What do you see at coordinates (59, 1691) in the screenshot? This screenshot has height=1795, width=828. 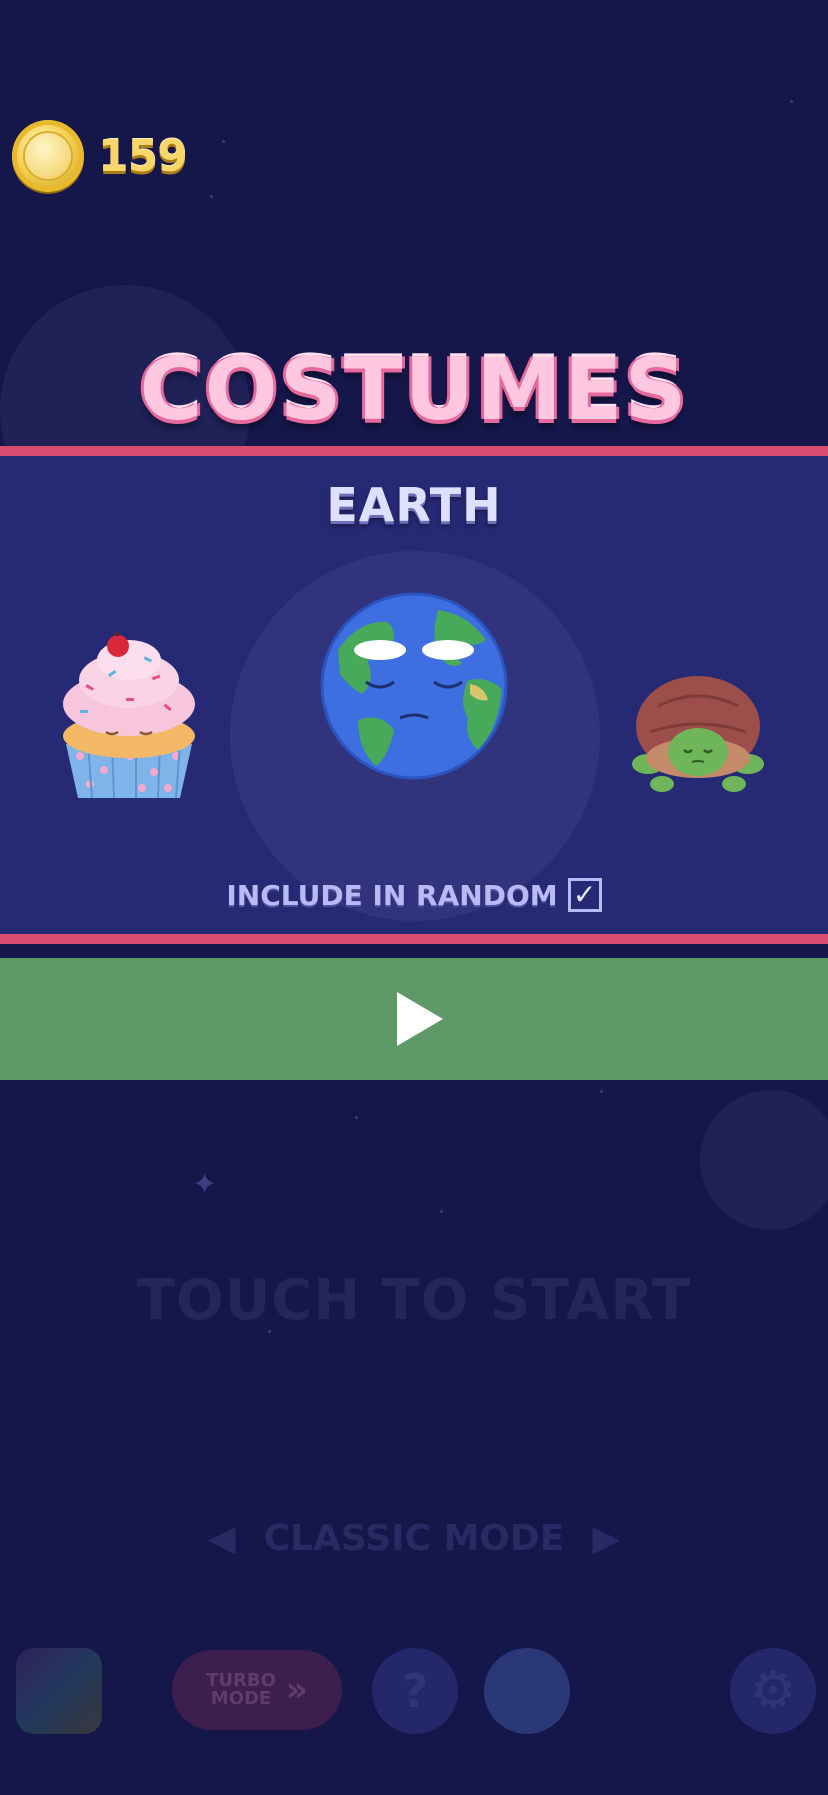 I see `rainbow-icon` at bounding box center [59, 1691].